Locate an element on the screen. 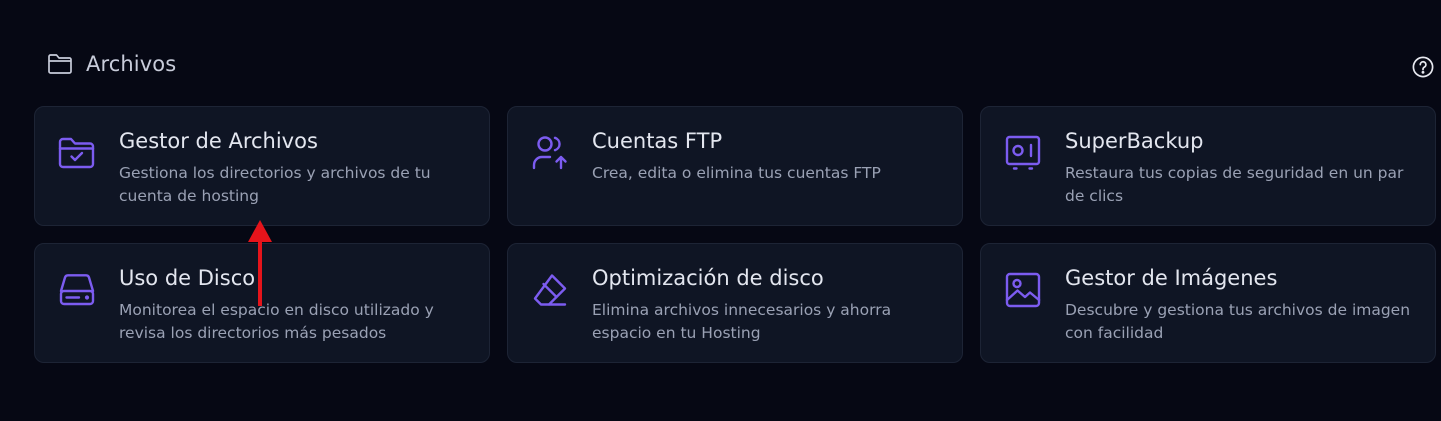  card-title: Cuentas FTP is located at coordinates (657, 141).